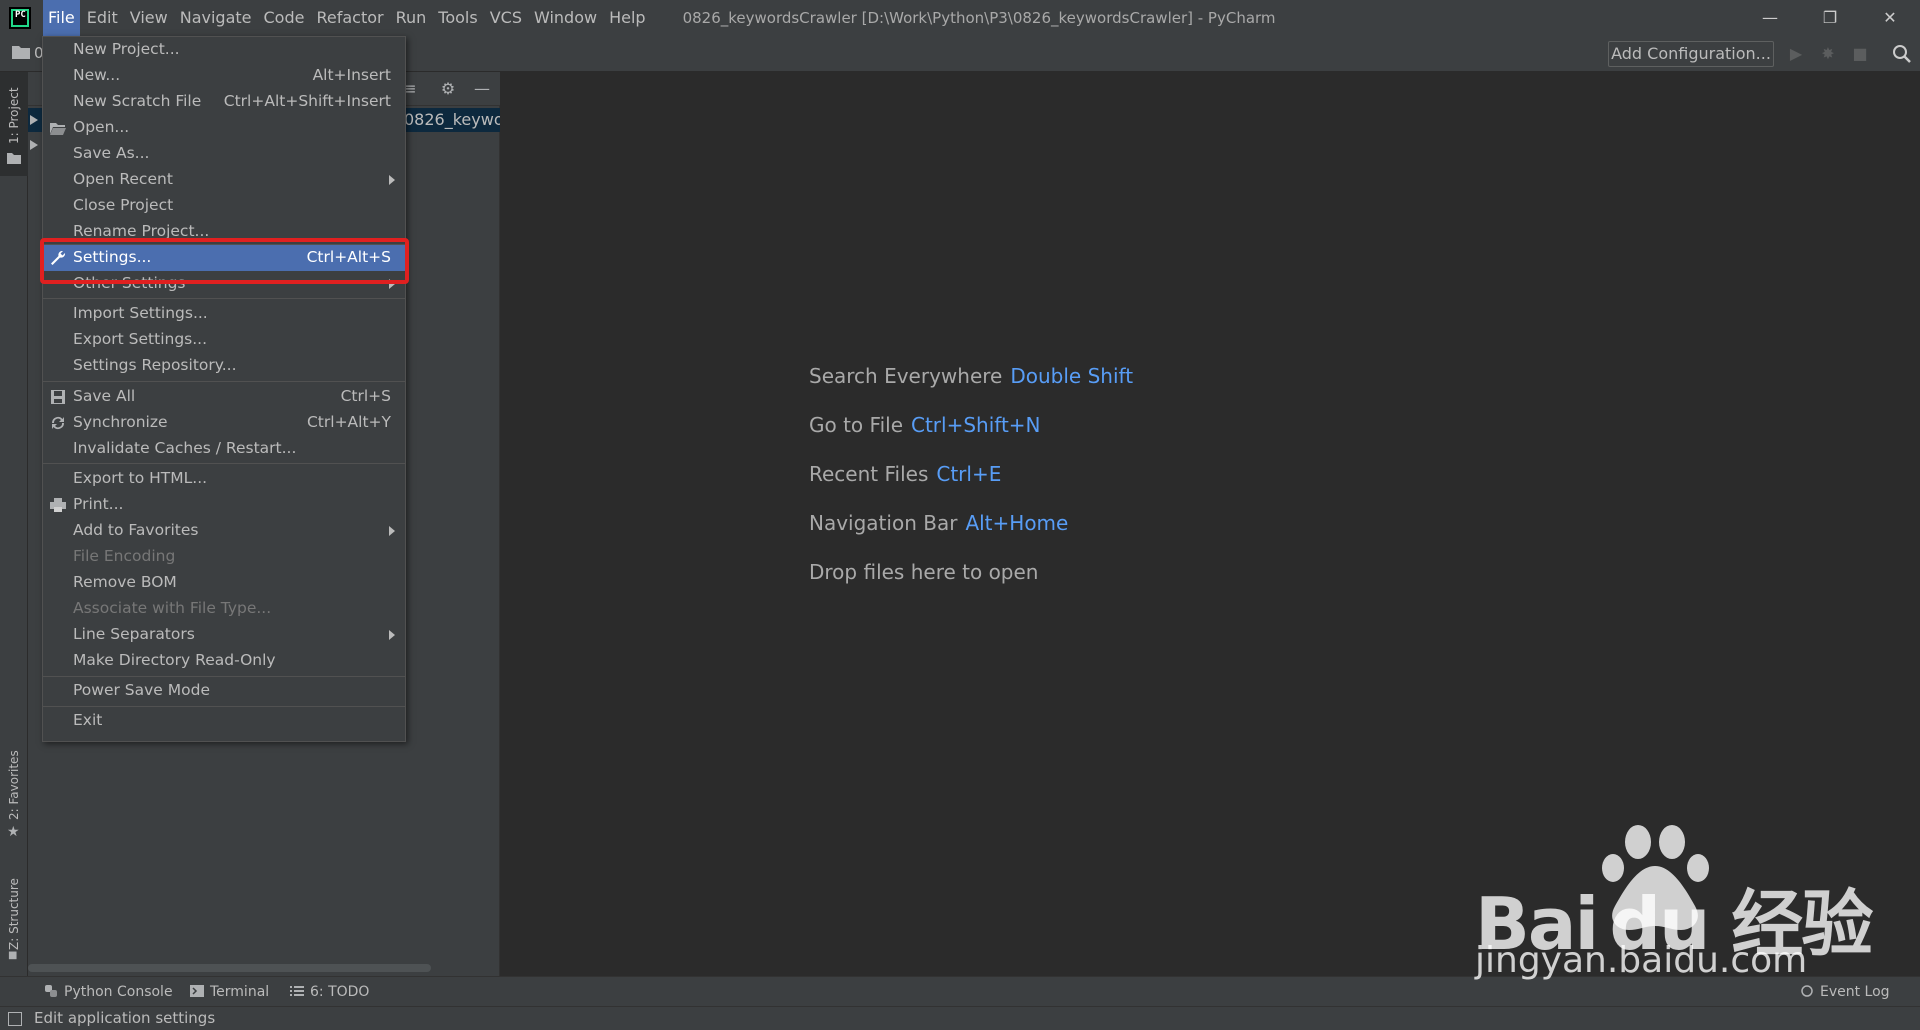 The image size is (1920, 1030). What do you see at coordinates (14, 794) in the screenshot?
I see `tool-tab-favorites: 2: Favorites ★` at bounding box center [14, 794].